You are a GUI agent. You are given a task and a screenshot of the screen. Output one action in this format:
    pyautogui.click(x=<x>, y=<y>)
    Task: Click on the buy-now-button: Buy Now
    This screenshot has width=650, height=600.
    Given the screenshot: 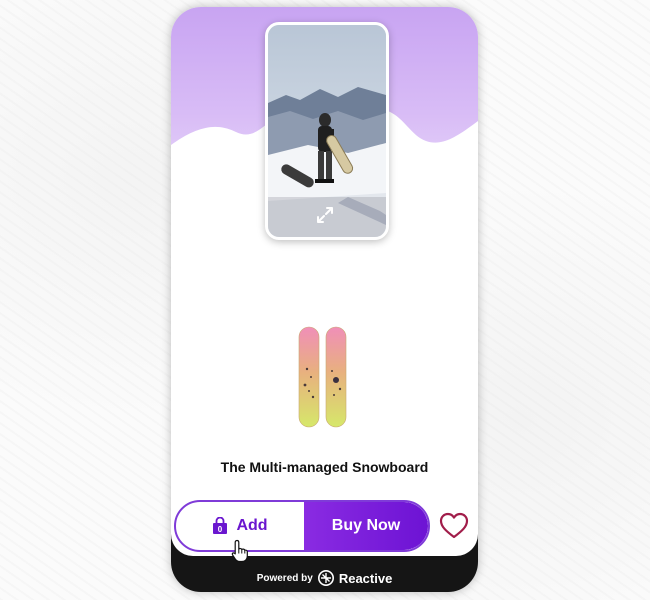 What is the action you would take?
    pyautogui.click(x=366, y=526)
    